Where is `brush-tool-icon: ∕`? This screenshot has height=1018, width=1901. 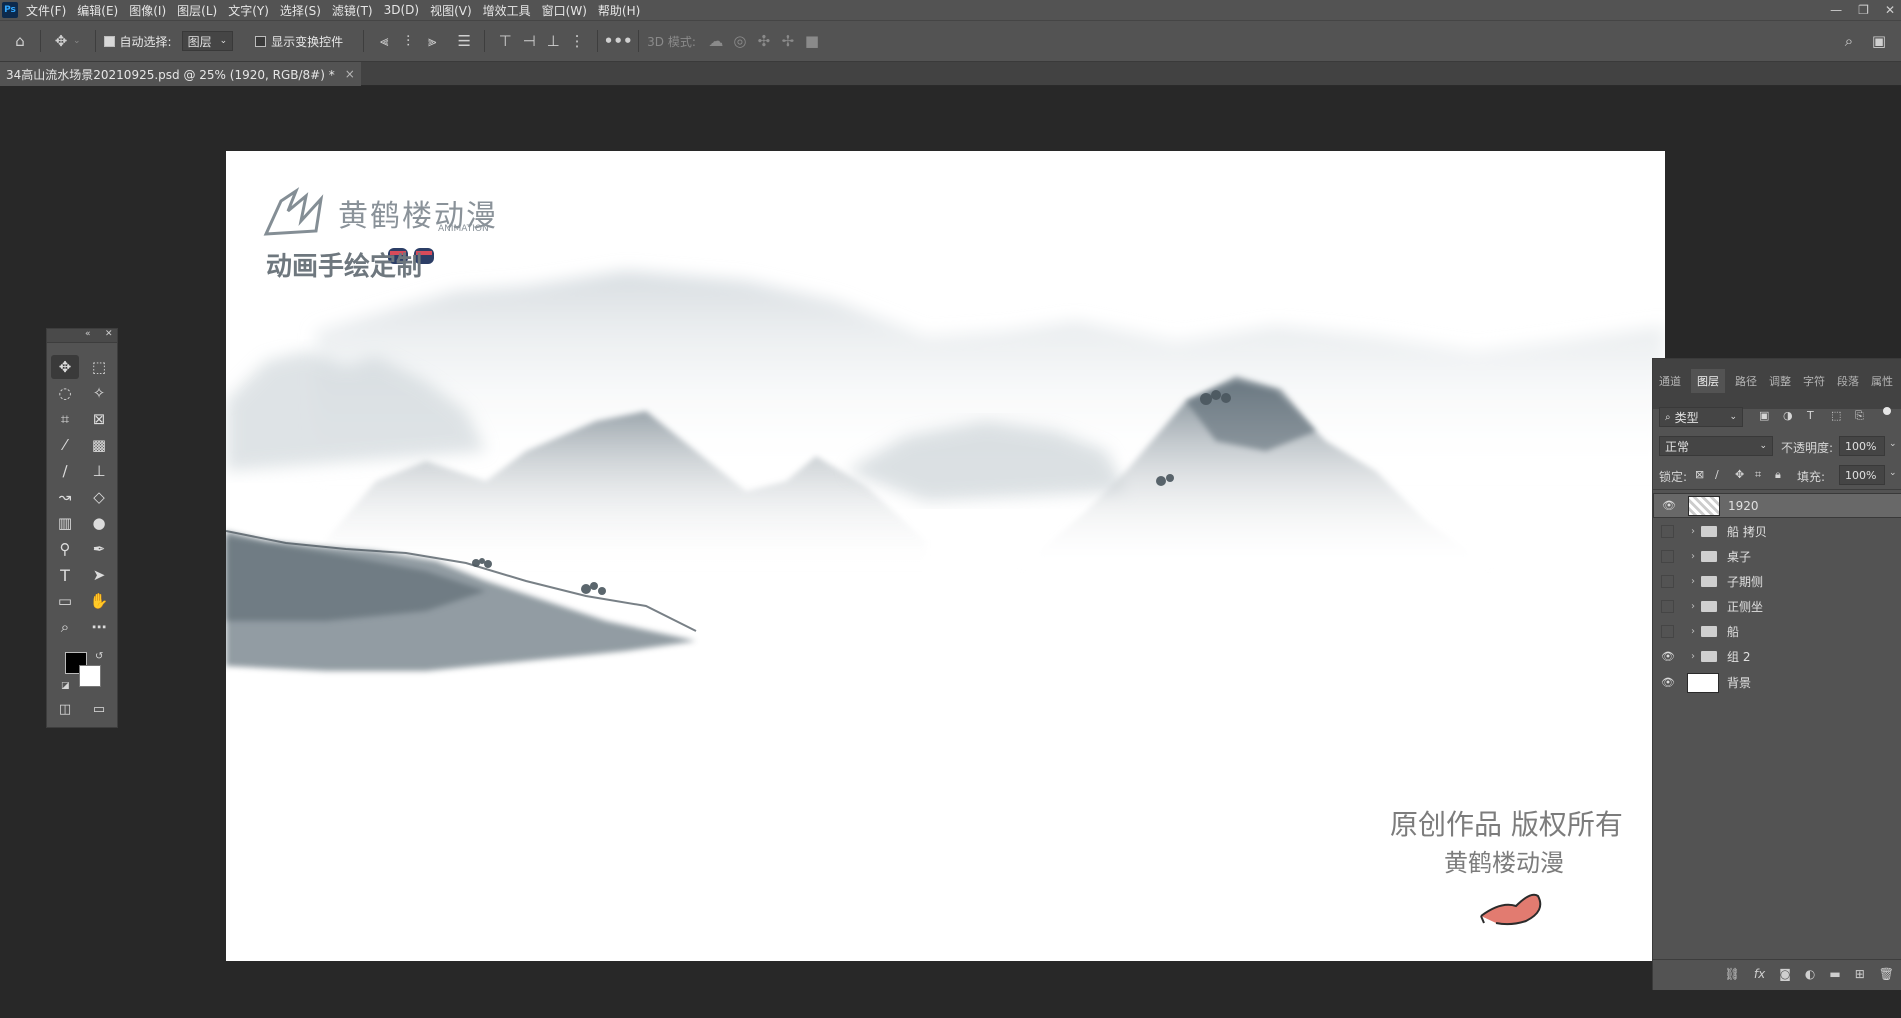
brush-tool-icon: ∕ is located at coordinates (65, 471).